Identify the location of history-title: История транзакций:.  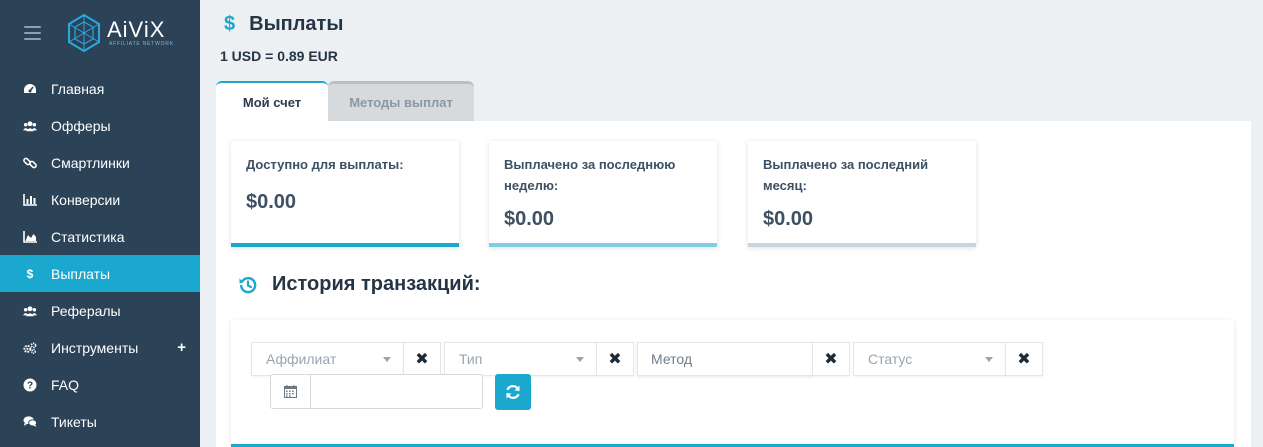
(376, 284).